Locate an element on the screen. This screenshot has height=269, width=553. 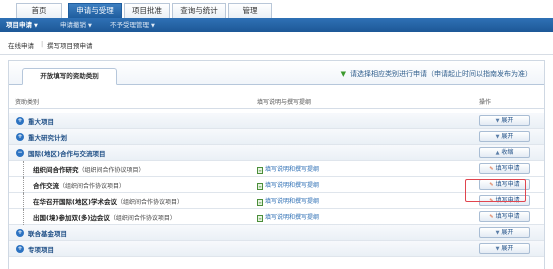
table-row: + 重大项目 ▼ 展开 is located at coordinates (276, 121).